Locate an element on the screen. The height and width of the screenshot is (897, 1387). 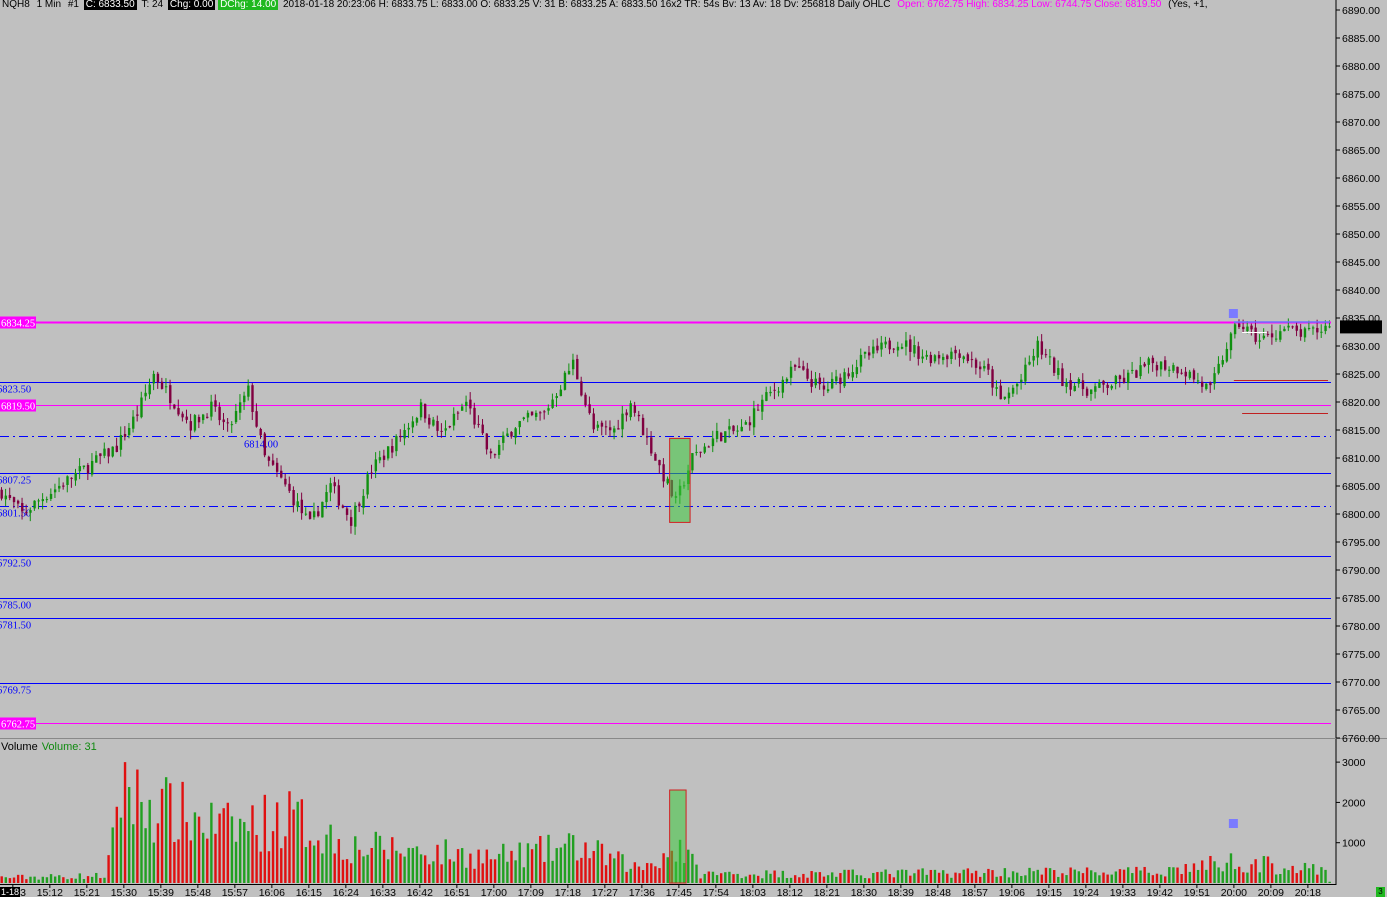
level-label: 6781.50 is located at coordinates (15, 626).